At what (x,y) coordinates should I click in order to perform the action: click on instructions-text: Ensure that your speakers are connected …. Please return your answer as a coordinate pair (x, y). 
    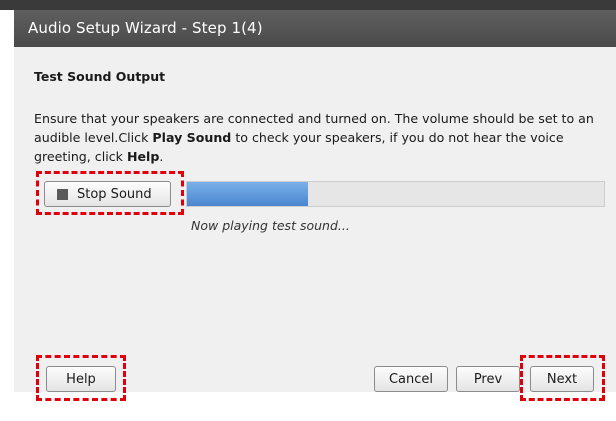
    Looking at the image, I should click on (319, 137).